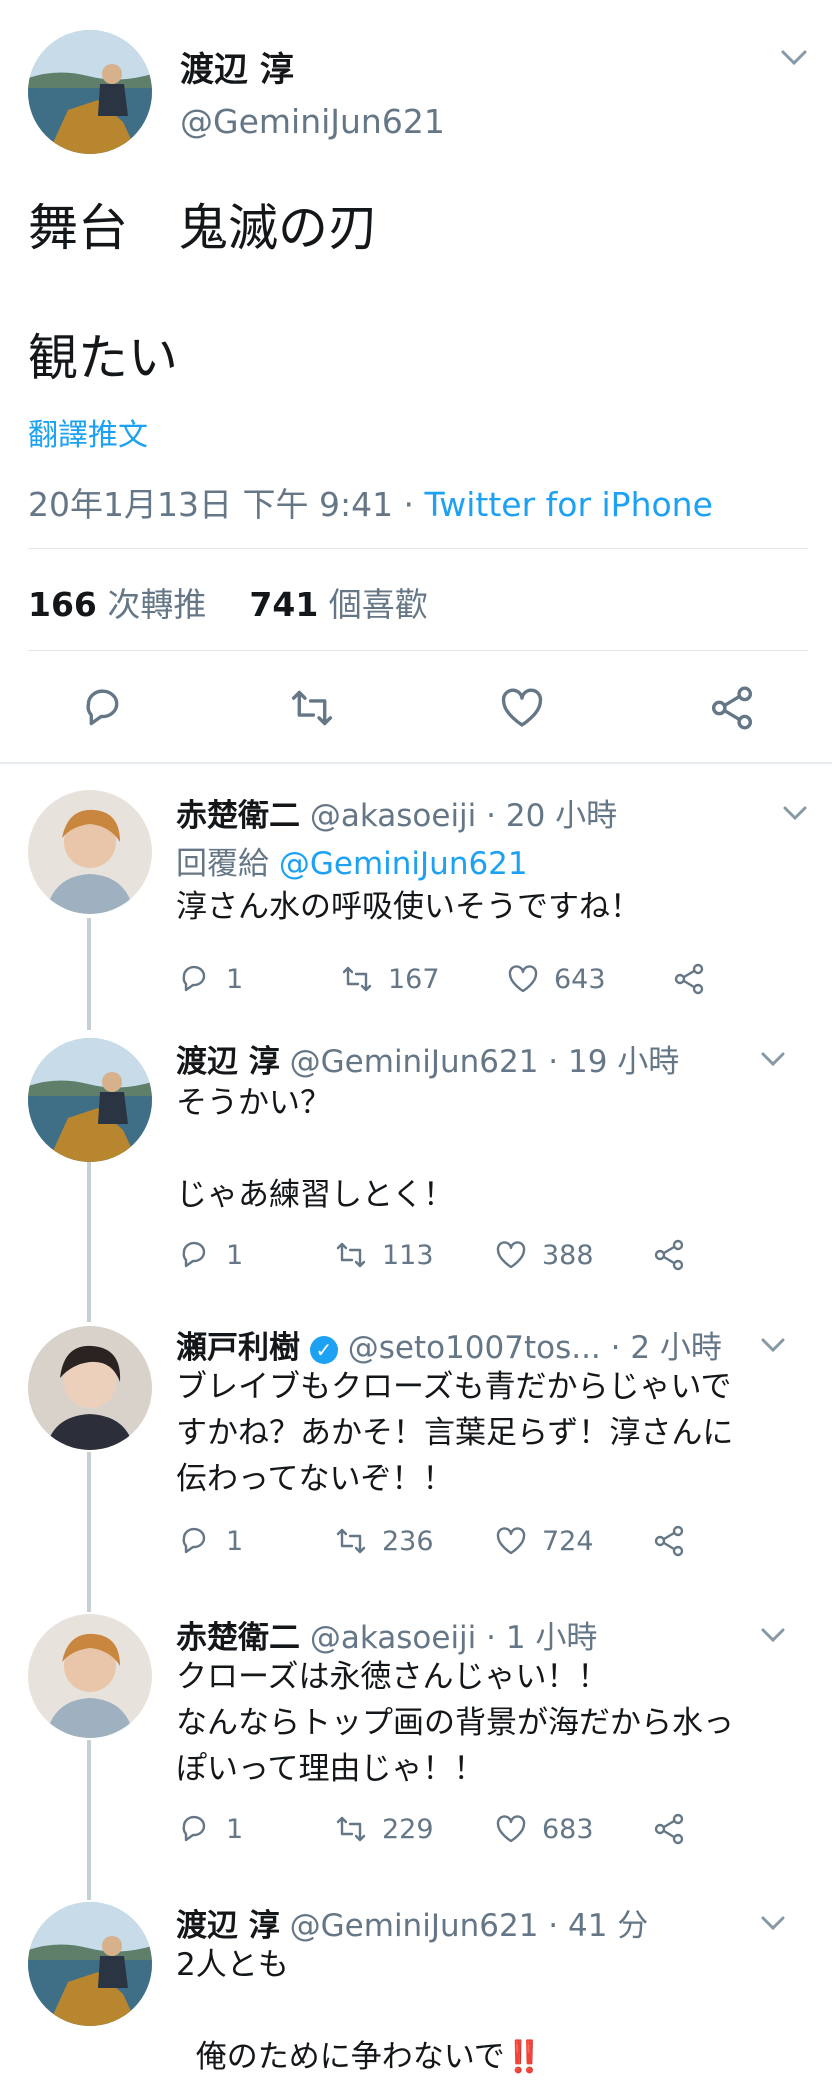 This screenshot has width=832, height=2080. Describe the element at coordinates (569, 504) in the screenshot. I see `tweet-source-link: Twitter for iPhone` at that location.